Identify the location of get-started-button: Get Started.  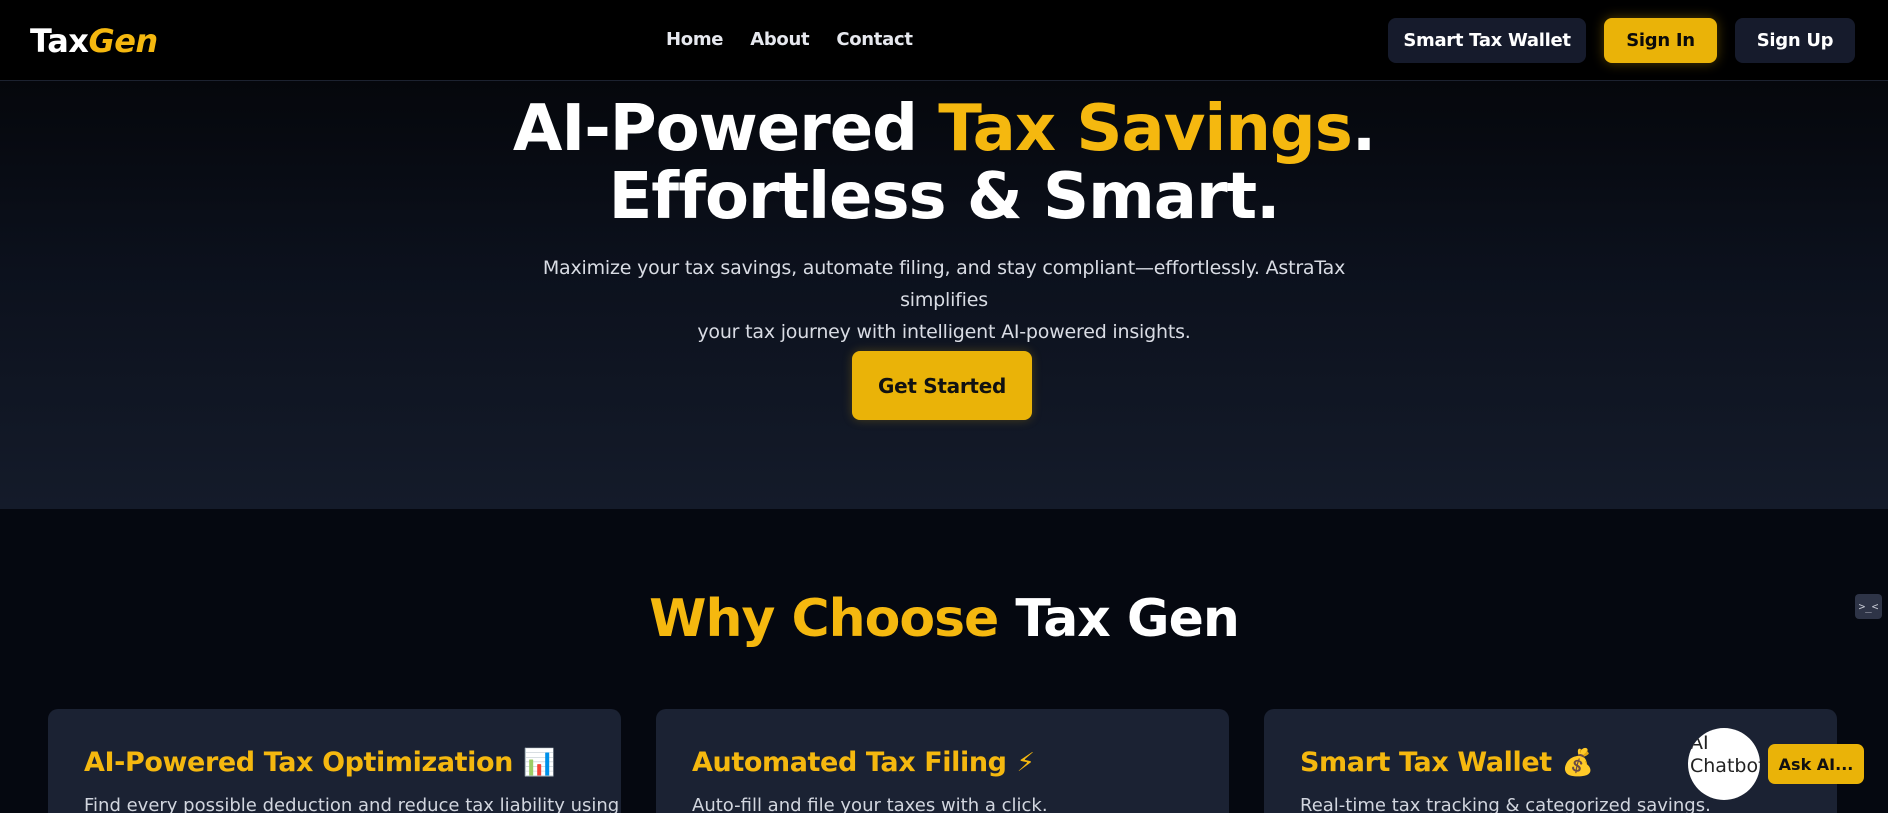
(942, 385).